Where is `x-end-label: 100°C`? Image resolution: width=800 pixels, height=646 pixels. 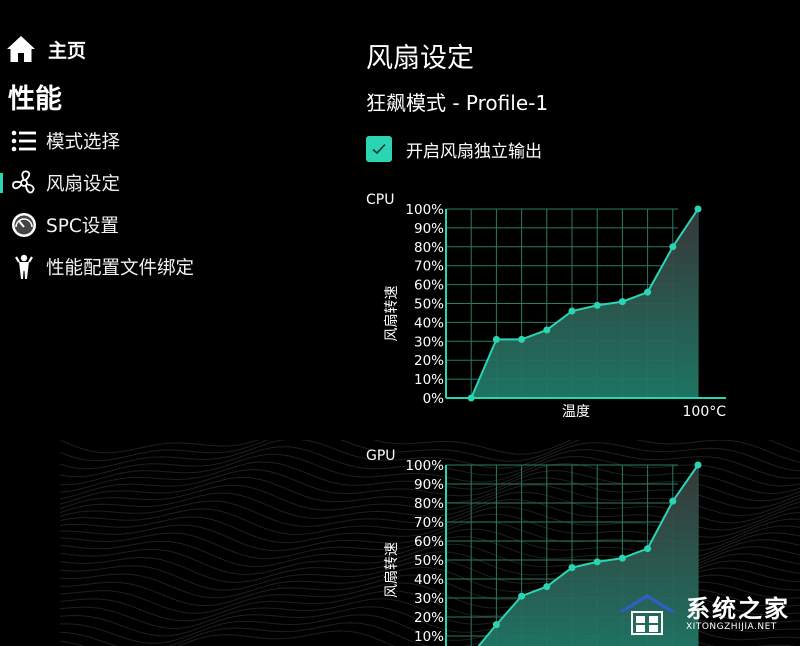 x-end-label: 100°C is located at coordinates (705, 412).